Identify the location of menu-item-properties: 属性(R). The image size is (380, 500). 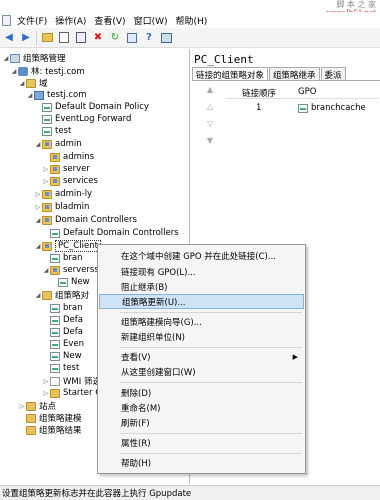
(201, 442).